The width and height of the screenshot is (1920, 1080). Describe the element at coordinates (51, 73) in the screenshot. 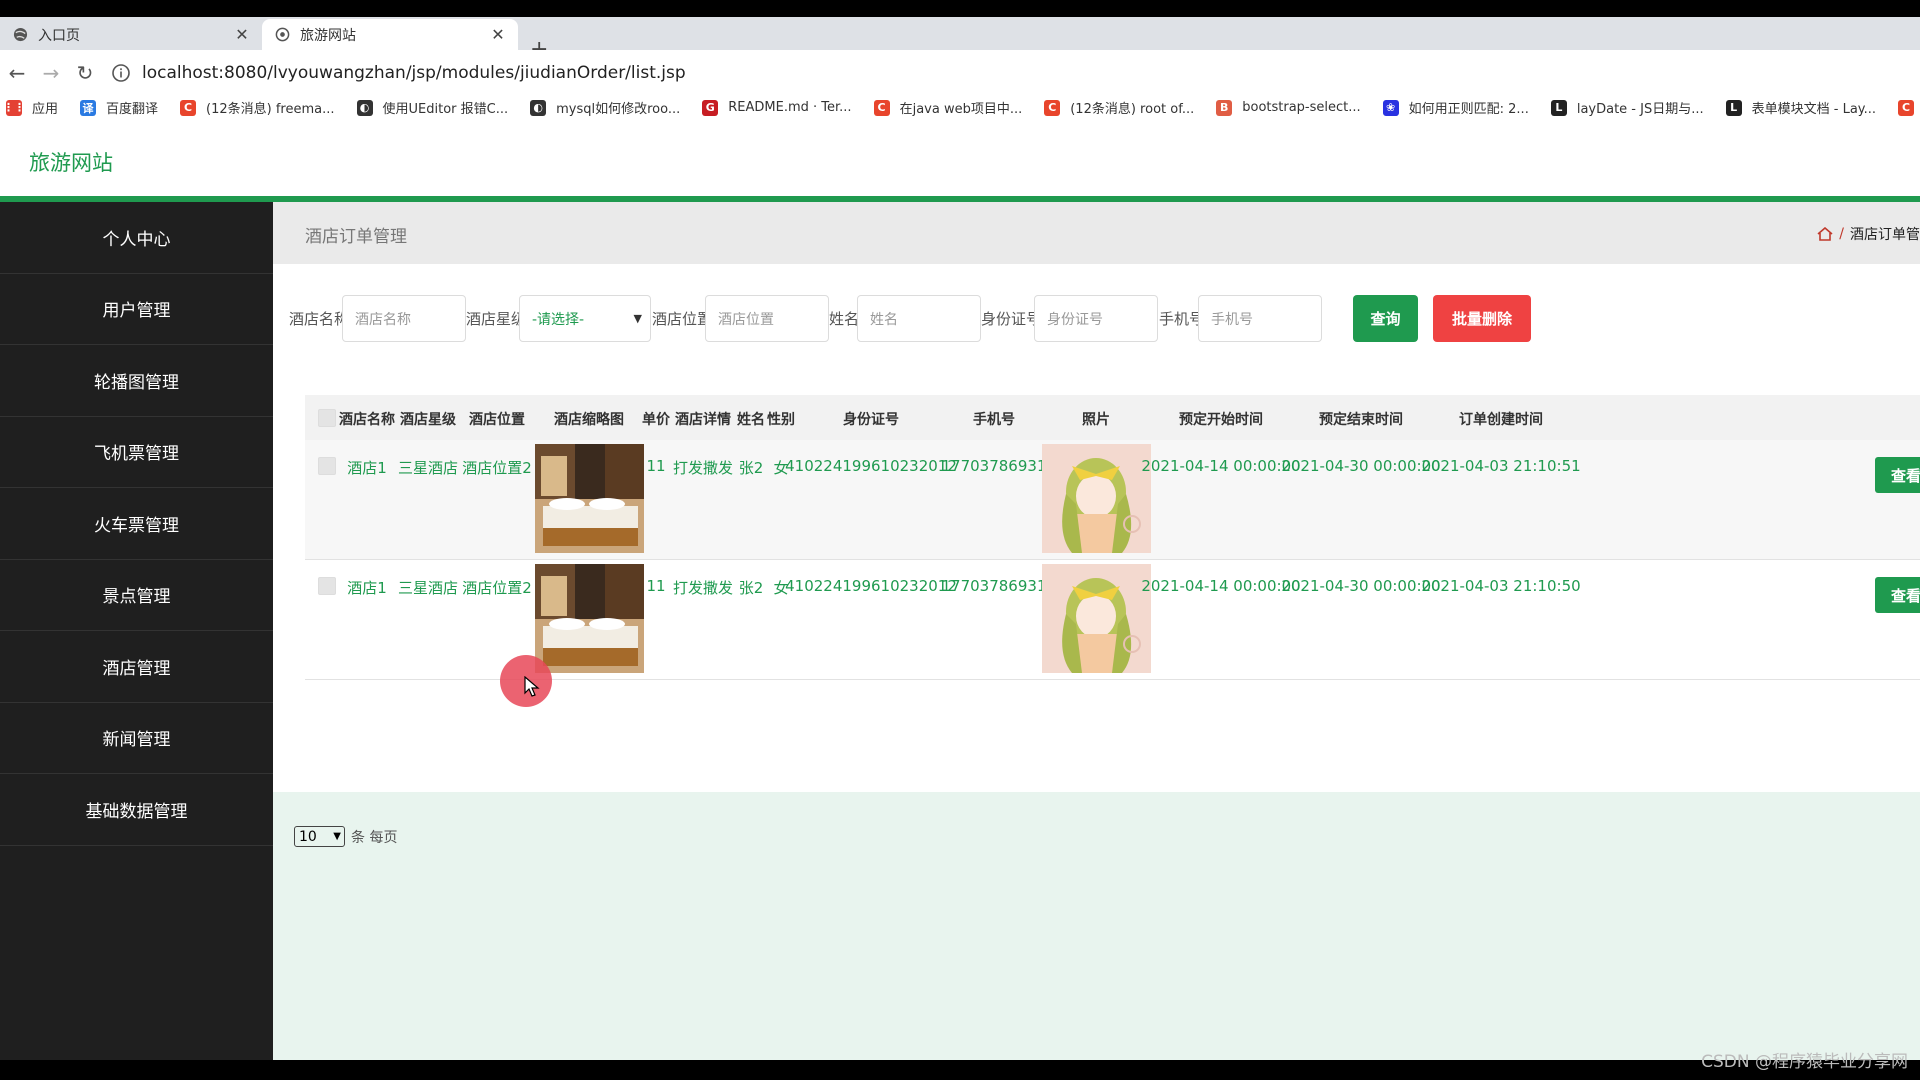

I see `forward-arrow-icon: →` at that location.